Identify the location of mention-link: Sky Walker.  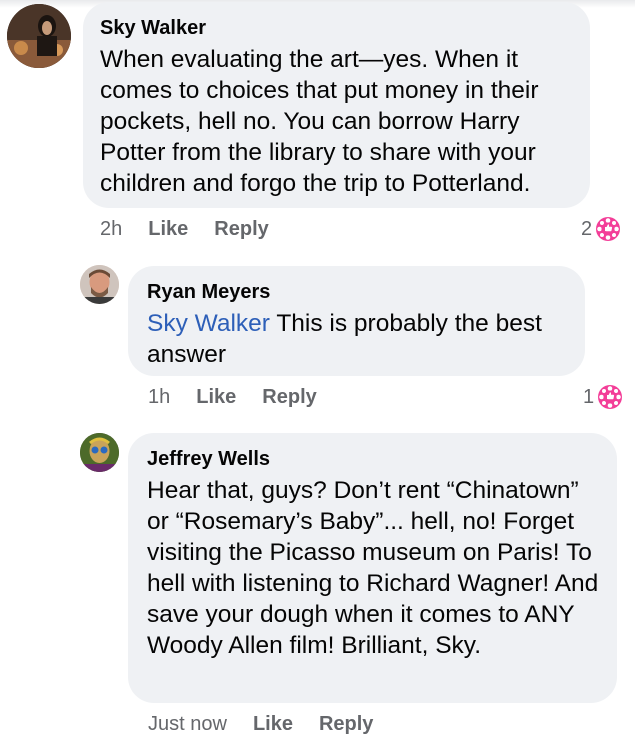
(208, 323).